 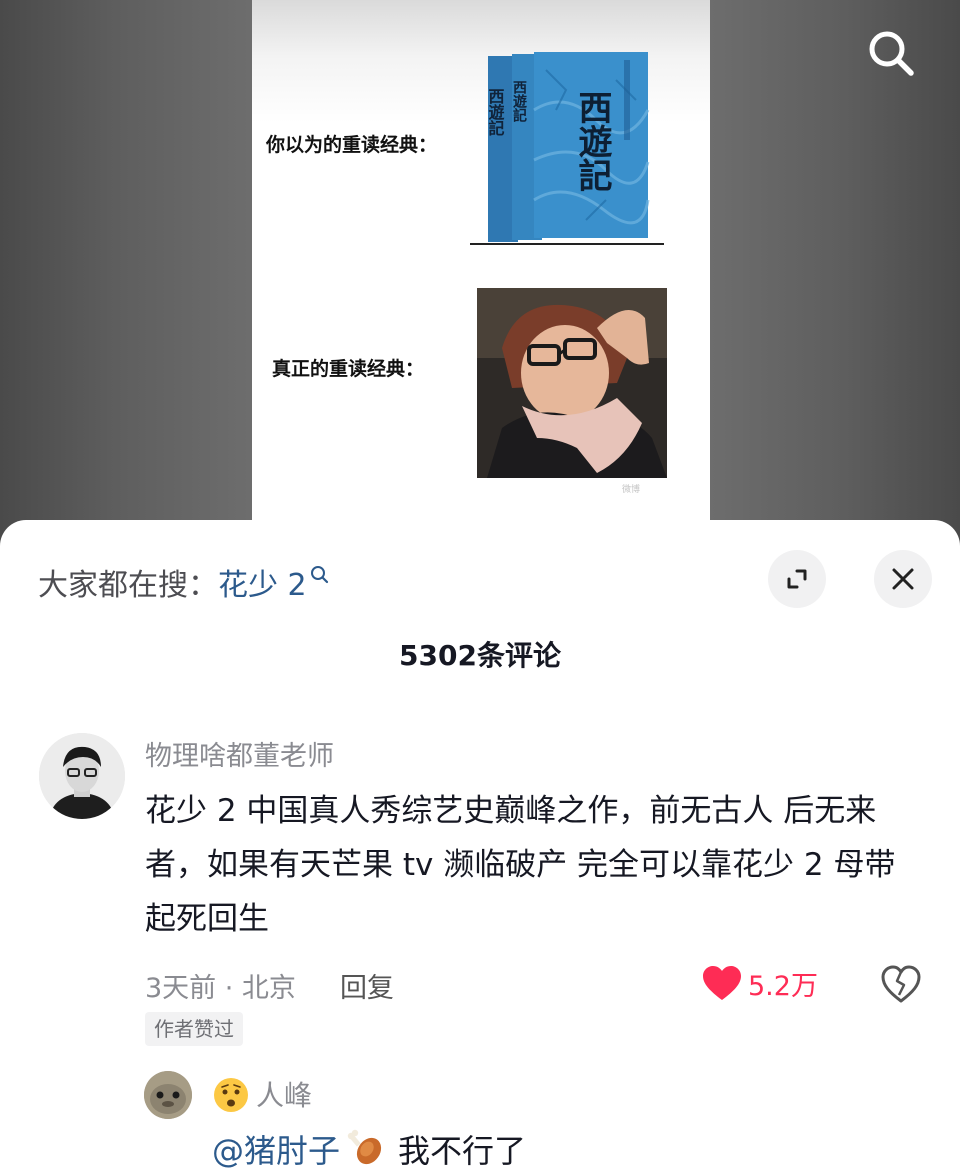 I want to click on close-button, so click(x=903, y=579).